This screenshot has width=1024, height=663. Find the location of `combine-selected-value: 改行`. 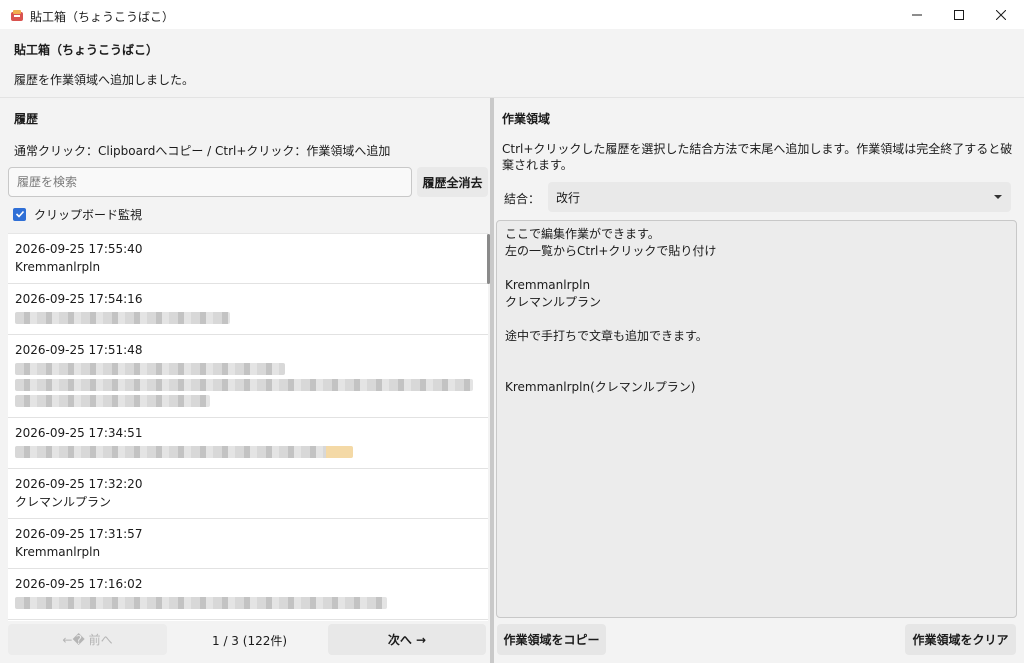

combine-selected-value: 改行 is located at coordinates (568, 197).